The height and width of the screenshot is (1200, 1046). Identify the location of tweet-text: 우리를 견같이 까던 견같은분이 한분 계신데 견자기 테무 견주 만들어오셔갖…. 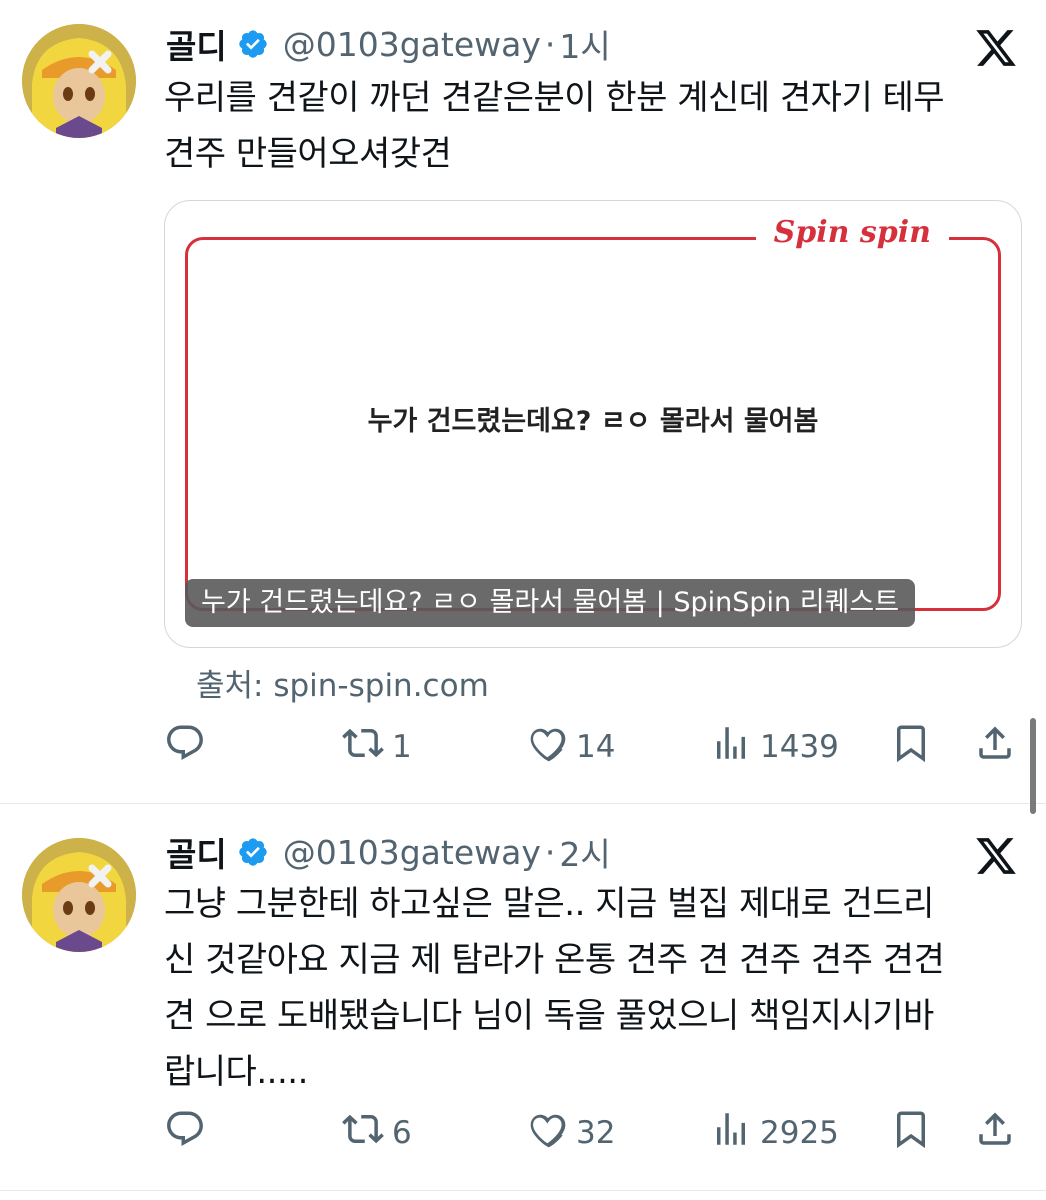
(554, 126).